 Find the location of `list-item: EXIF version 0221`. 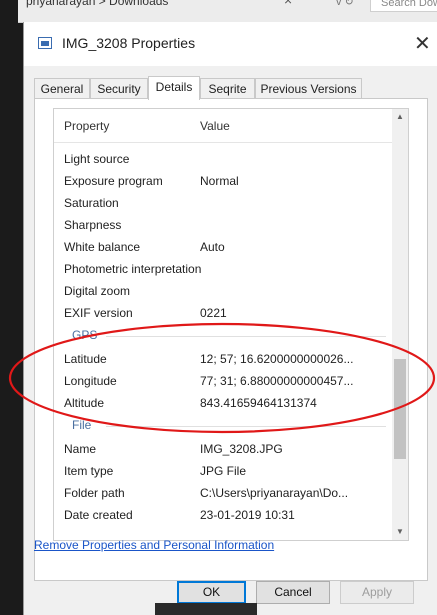

list-item: EXIF version 0221 is located at coordinates (223, 313).